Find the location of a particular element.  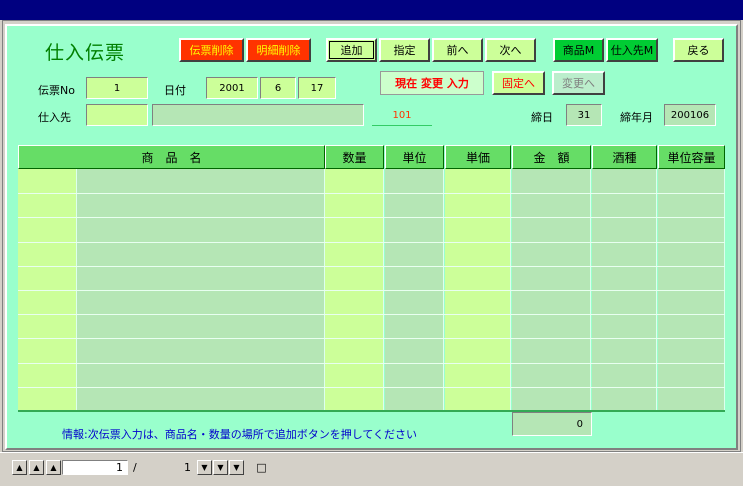

col-header-quantity: 数量 is located at coordinates (354, 157).